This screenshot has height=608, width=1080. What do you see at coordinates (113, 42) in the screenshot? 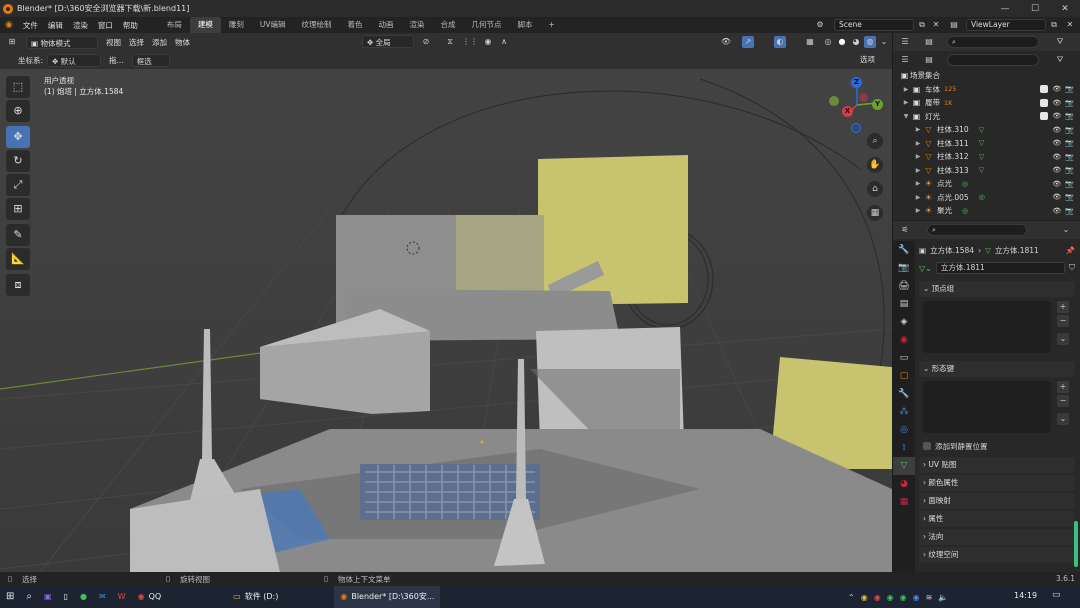
I see `menu-view: 视图` at bounding box center [113, 42].